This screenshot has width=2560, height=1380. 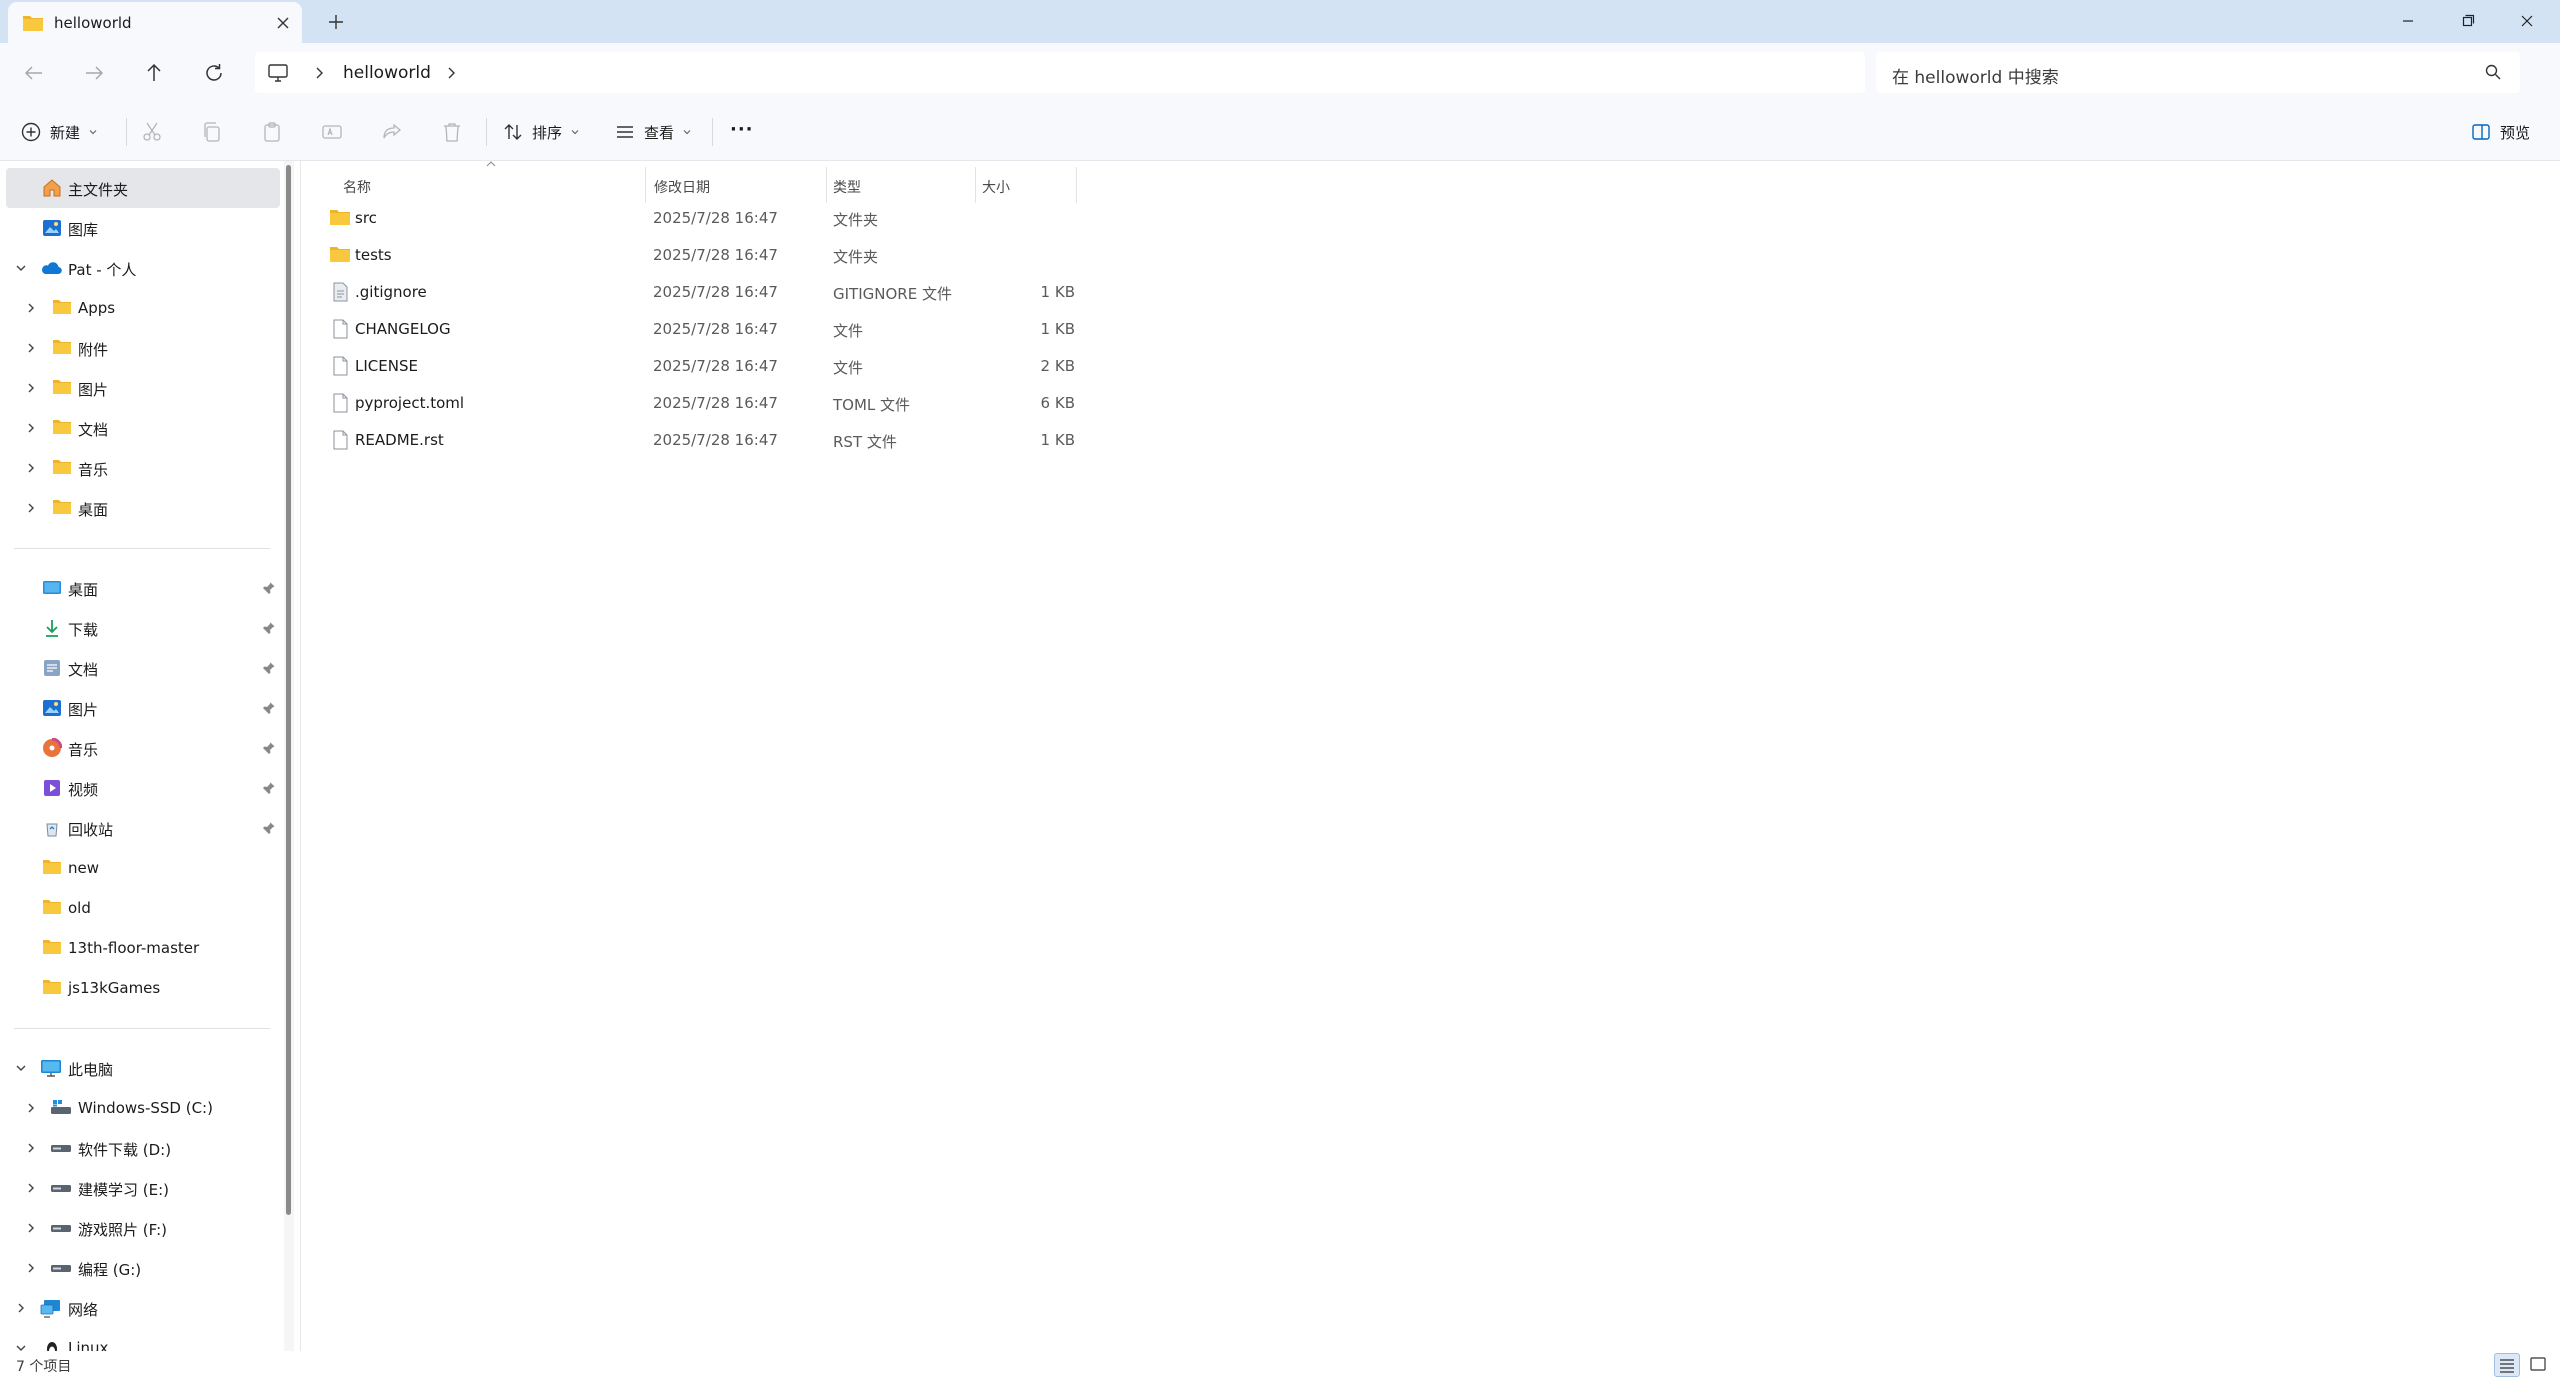 I want to click on sidebar-item-recycle-bin: 回收站, so click(x=140, y=828).